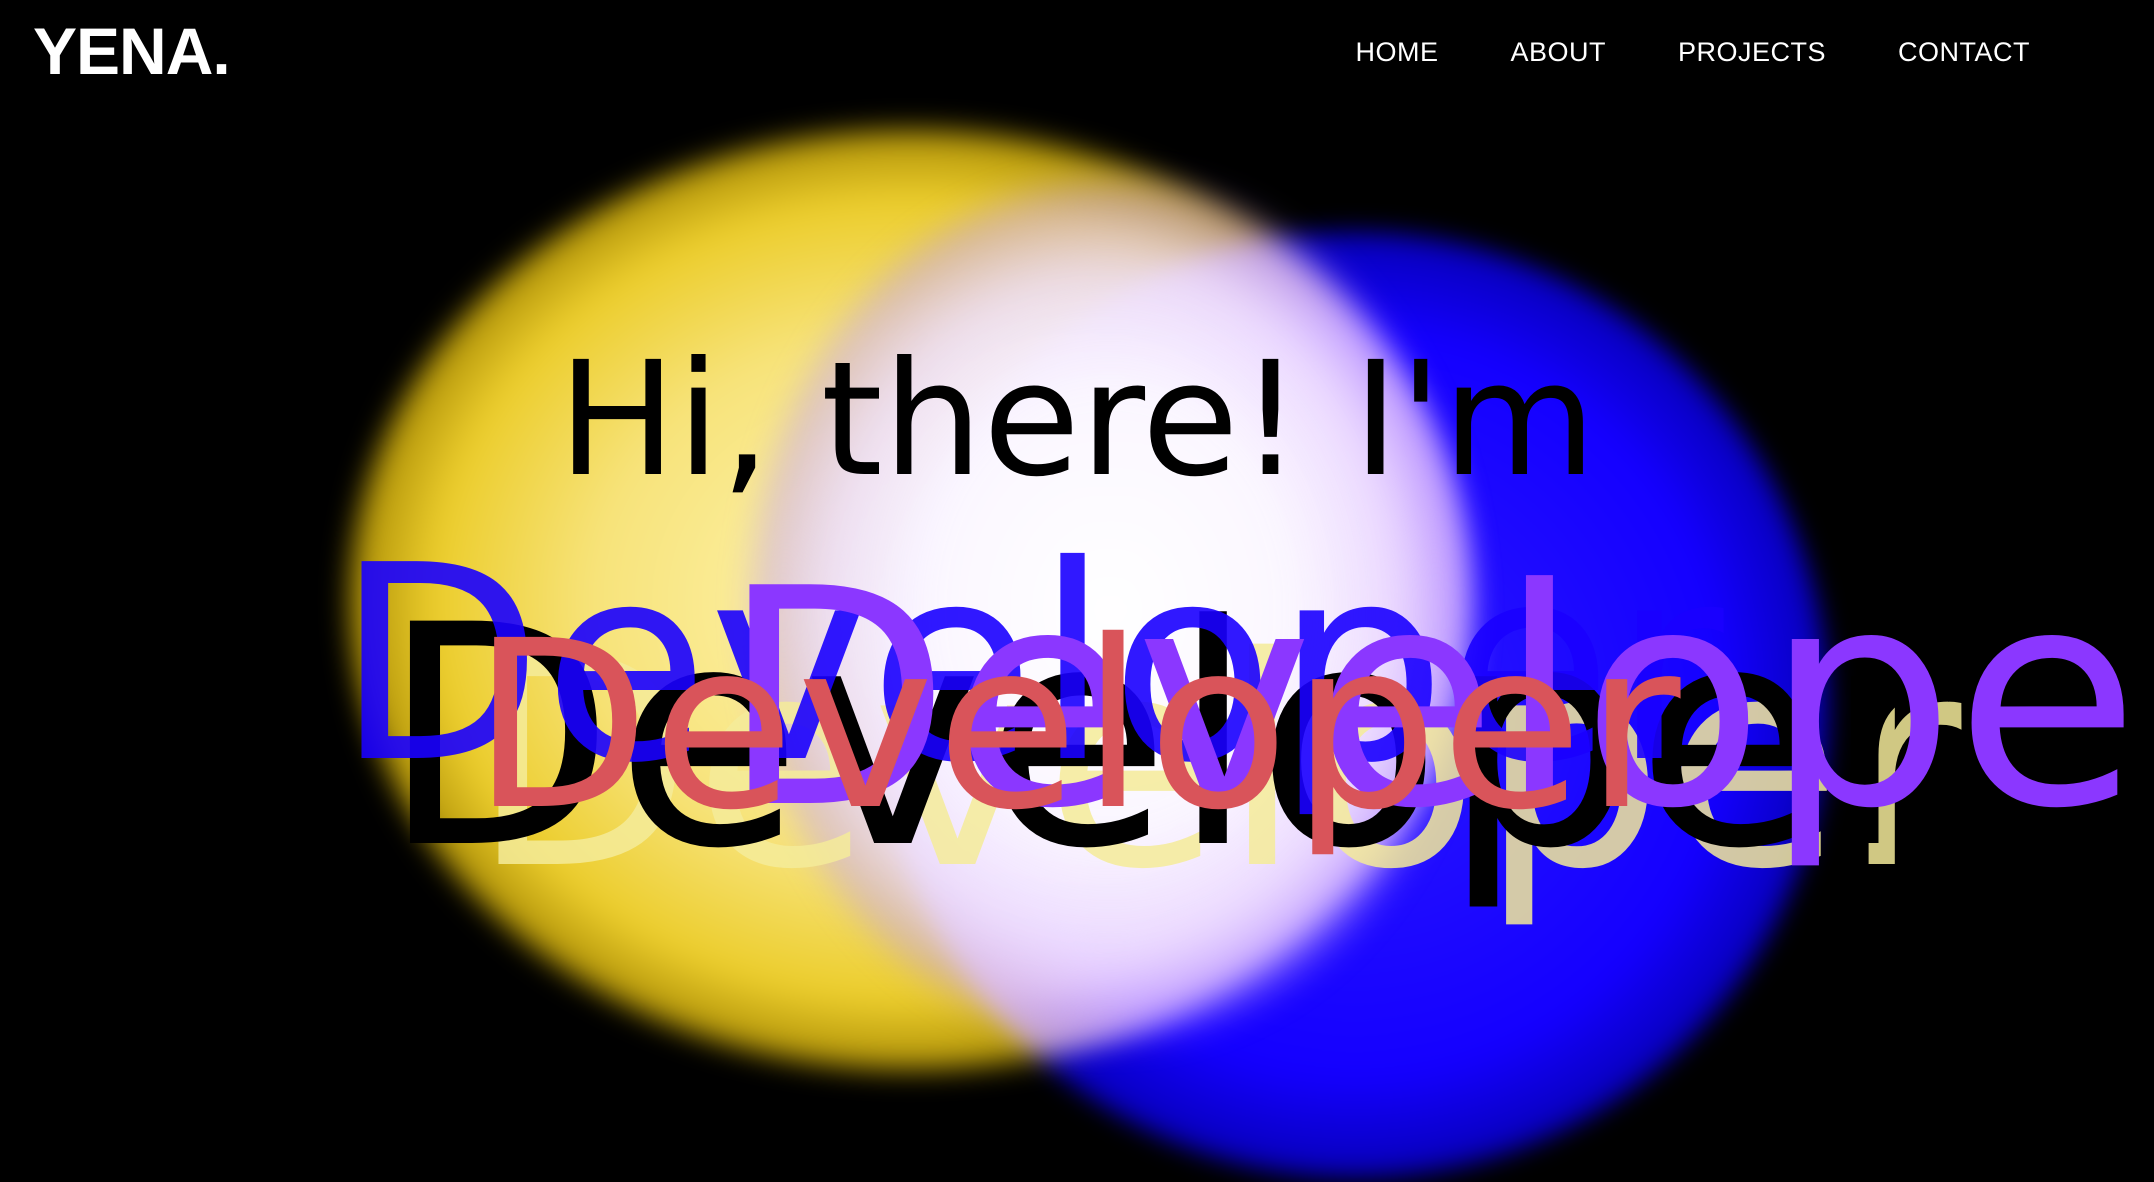 Image resolution: width=2154 pixels, height=1182 pixels. Describe the element at coordinates (1077, 726) in the screenshot. I see `hero-role-title: Developer` at that location.